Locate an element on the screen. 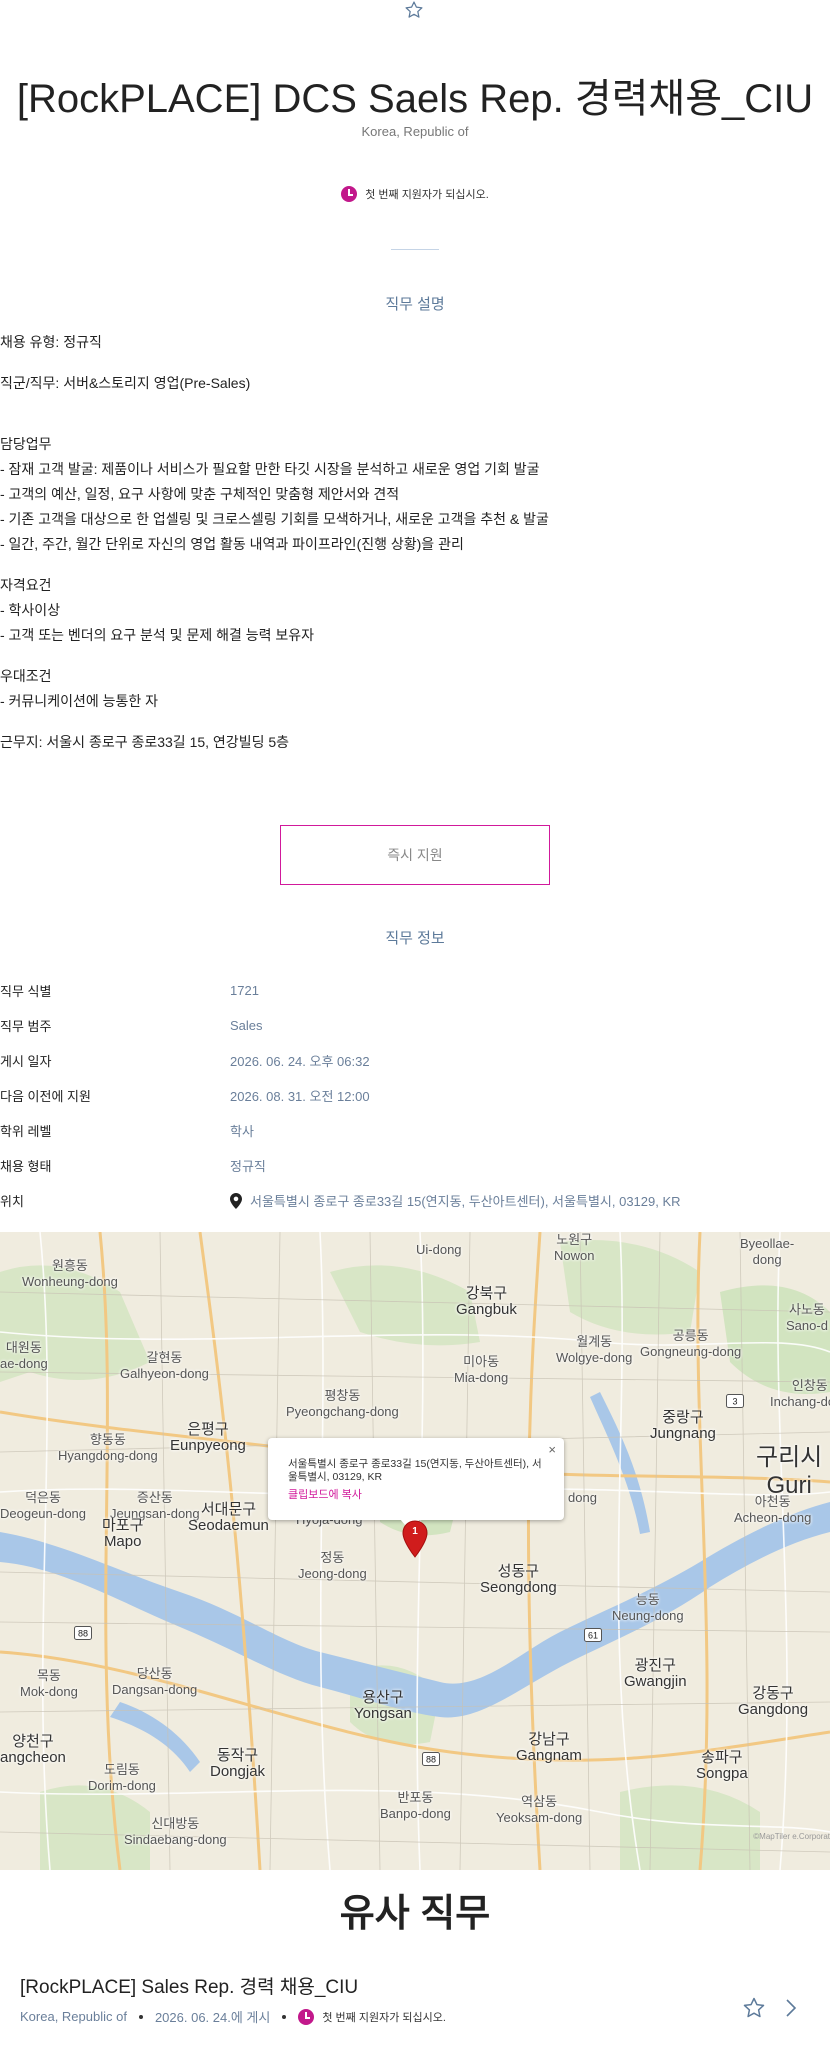 The width and height of the screenshot is (830, 2059). map-label: 반포동 Banpo-dong is located at coordinates (415, 1805).